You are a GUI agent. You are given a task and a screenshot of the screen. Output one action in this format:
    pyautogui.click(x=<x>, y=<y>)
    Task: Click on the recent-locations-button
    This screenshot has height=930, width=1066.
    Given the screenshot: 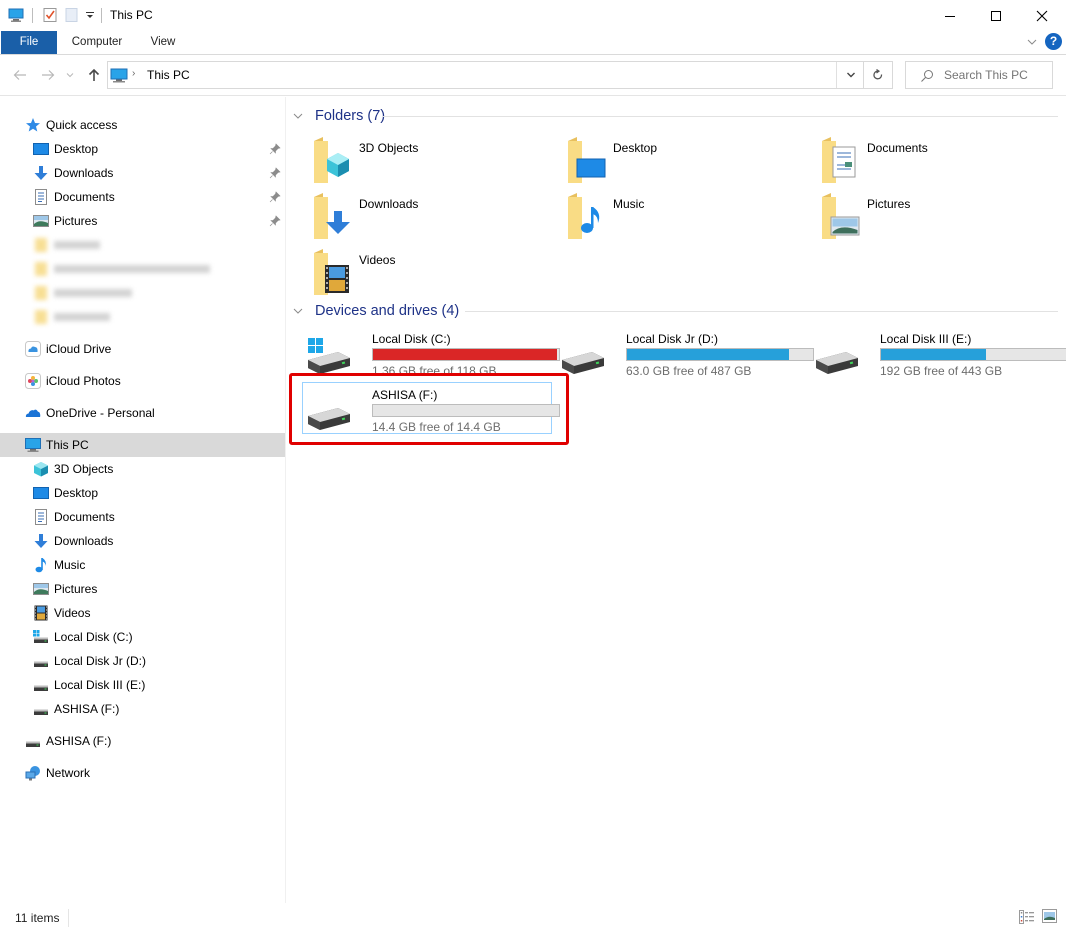 What is the action you would take?
    pyautogui.click(x=70, y=75)
    